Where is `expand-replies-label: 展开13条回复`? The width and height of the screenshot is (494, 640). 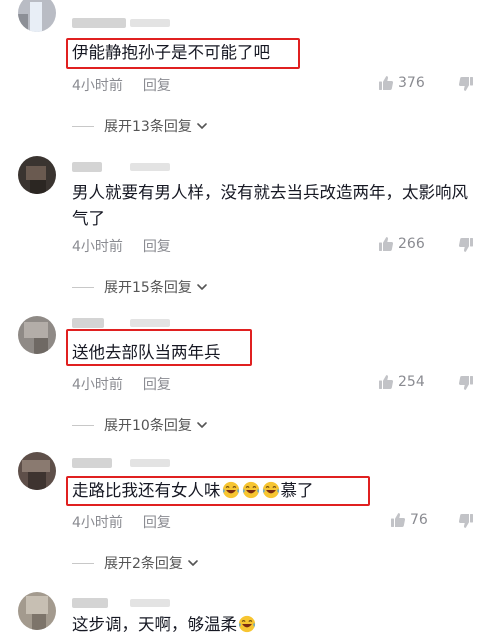
expand-replies-label: 展开13条回复 is located at coordinates (148, 127).